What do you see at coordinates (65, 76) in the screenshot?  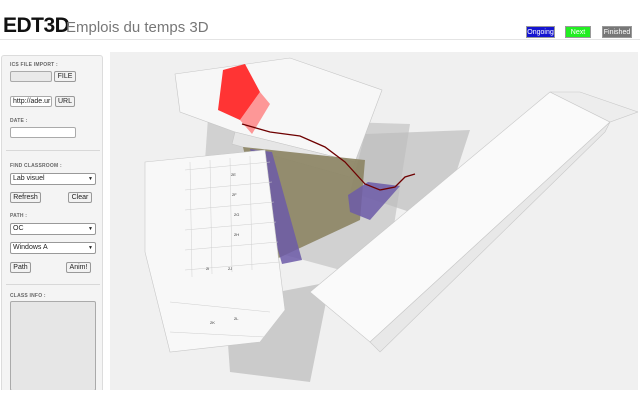 I see `file-button: FILE` at bounding box center [65, 76].